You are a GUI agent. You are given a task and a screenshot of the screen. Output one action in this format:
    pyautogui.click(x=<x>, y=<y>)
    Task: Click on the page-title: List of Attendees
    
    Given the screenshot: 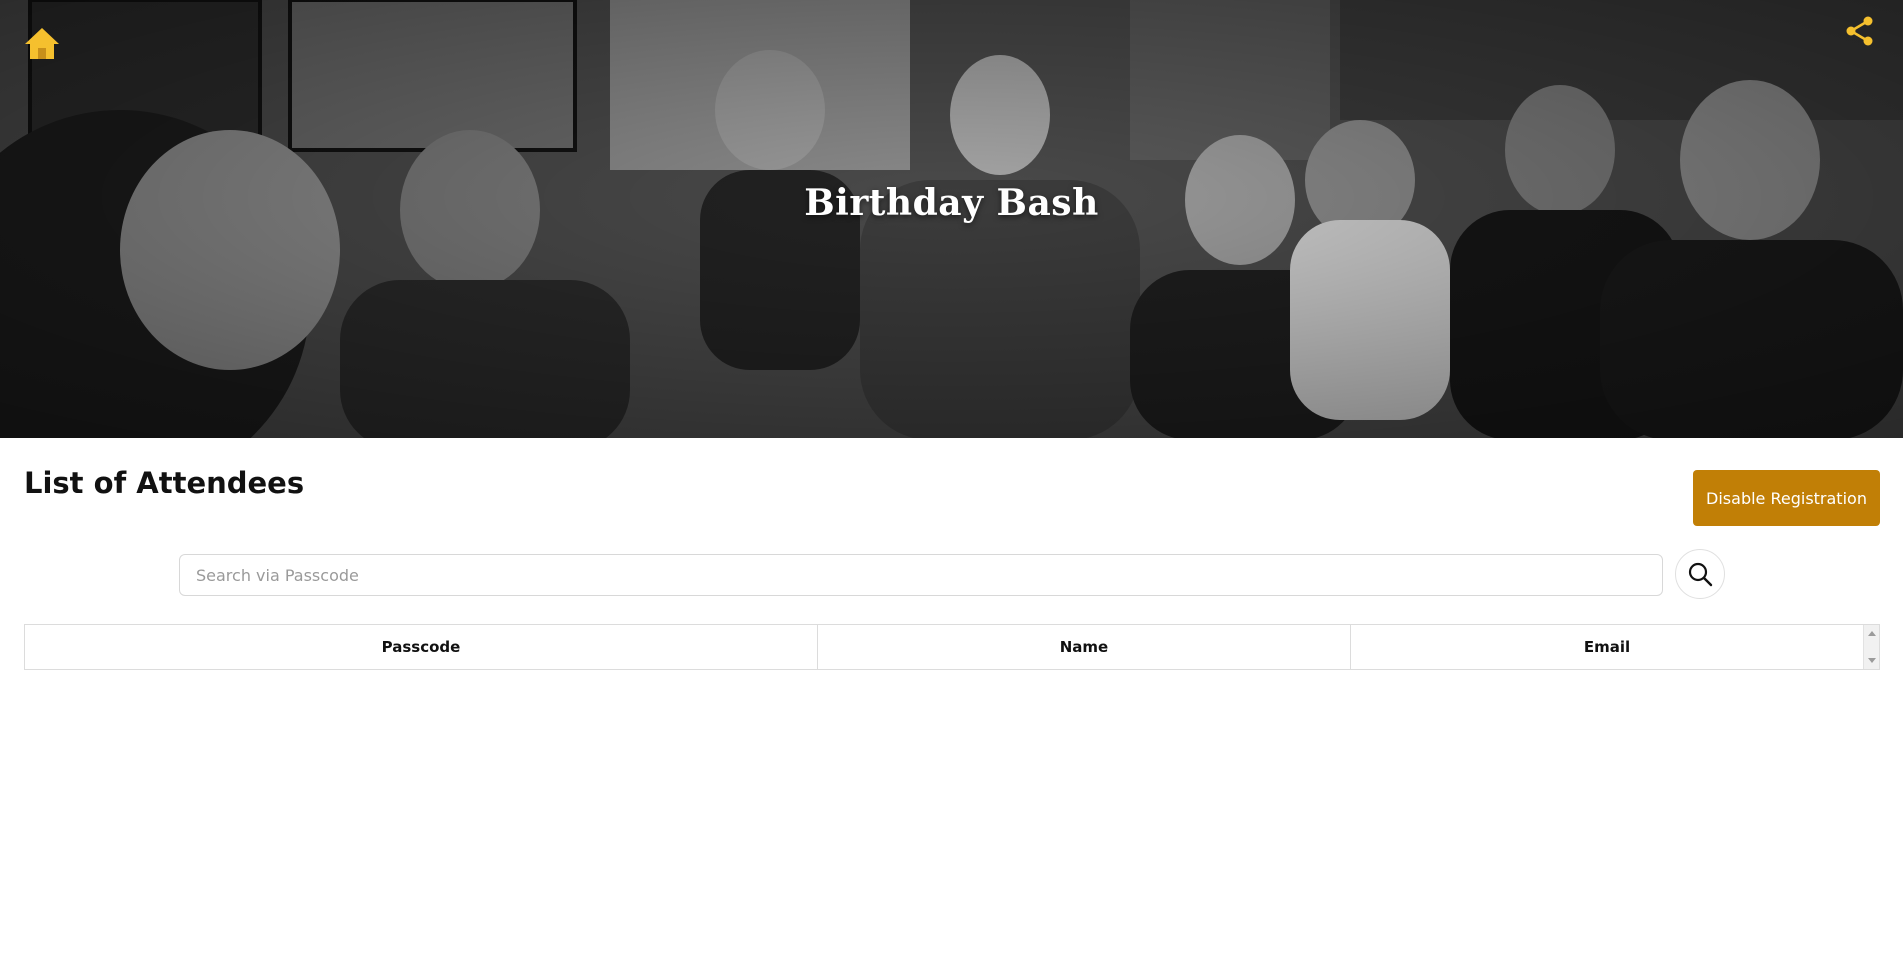 What is the action you would take?
    pyautogui.click(x=164, y=483)
    